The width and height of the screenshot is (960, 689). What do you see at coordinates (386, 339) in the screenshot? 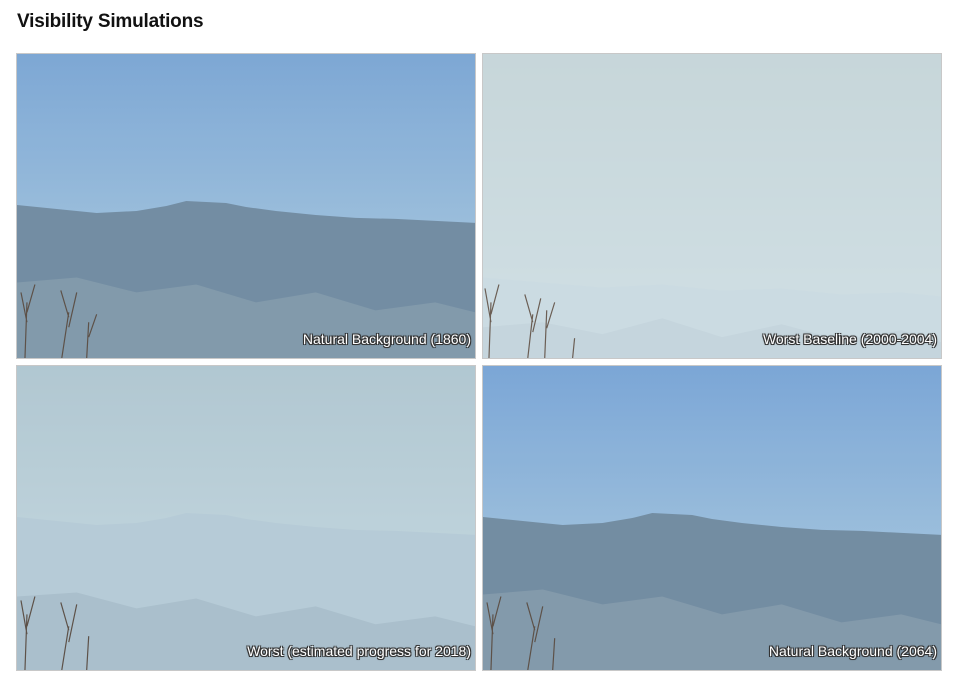
I see `image-caption: Natural Background (1860)` at bounding box center [386, 339].